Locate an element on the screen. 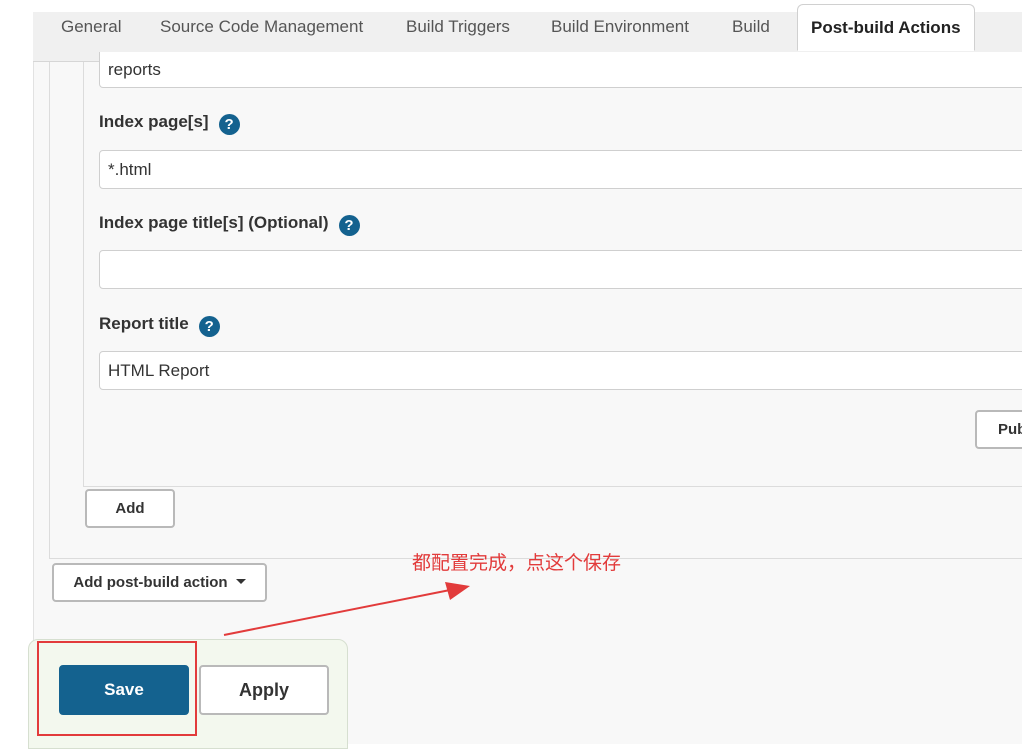  report-title-label: Report title? is located at coordinates (159, 324).